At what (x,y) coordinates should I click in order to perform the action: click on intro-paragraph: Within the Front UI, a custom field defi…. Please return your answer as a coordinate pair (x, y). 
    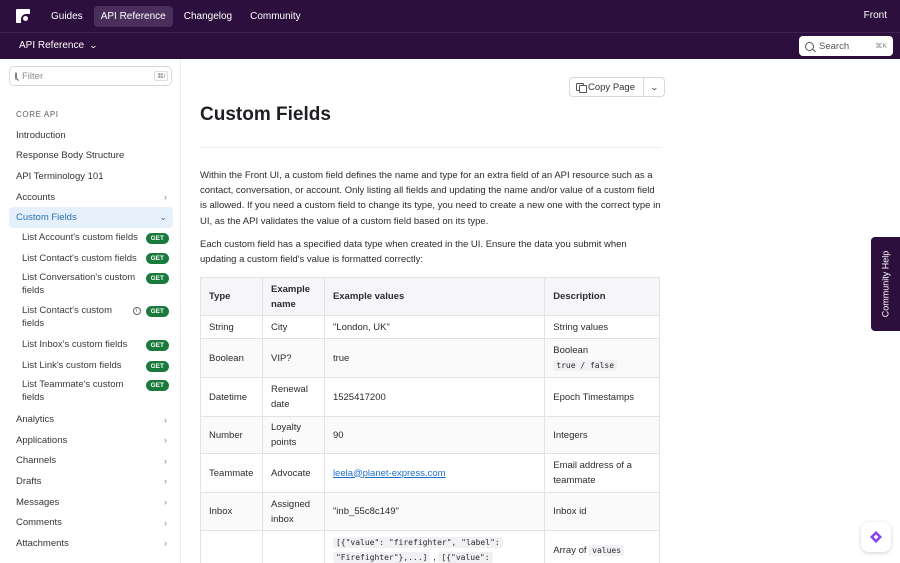
    Looking at the image, I should click on (430, 198).